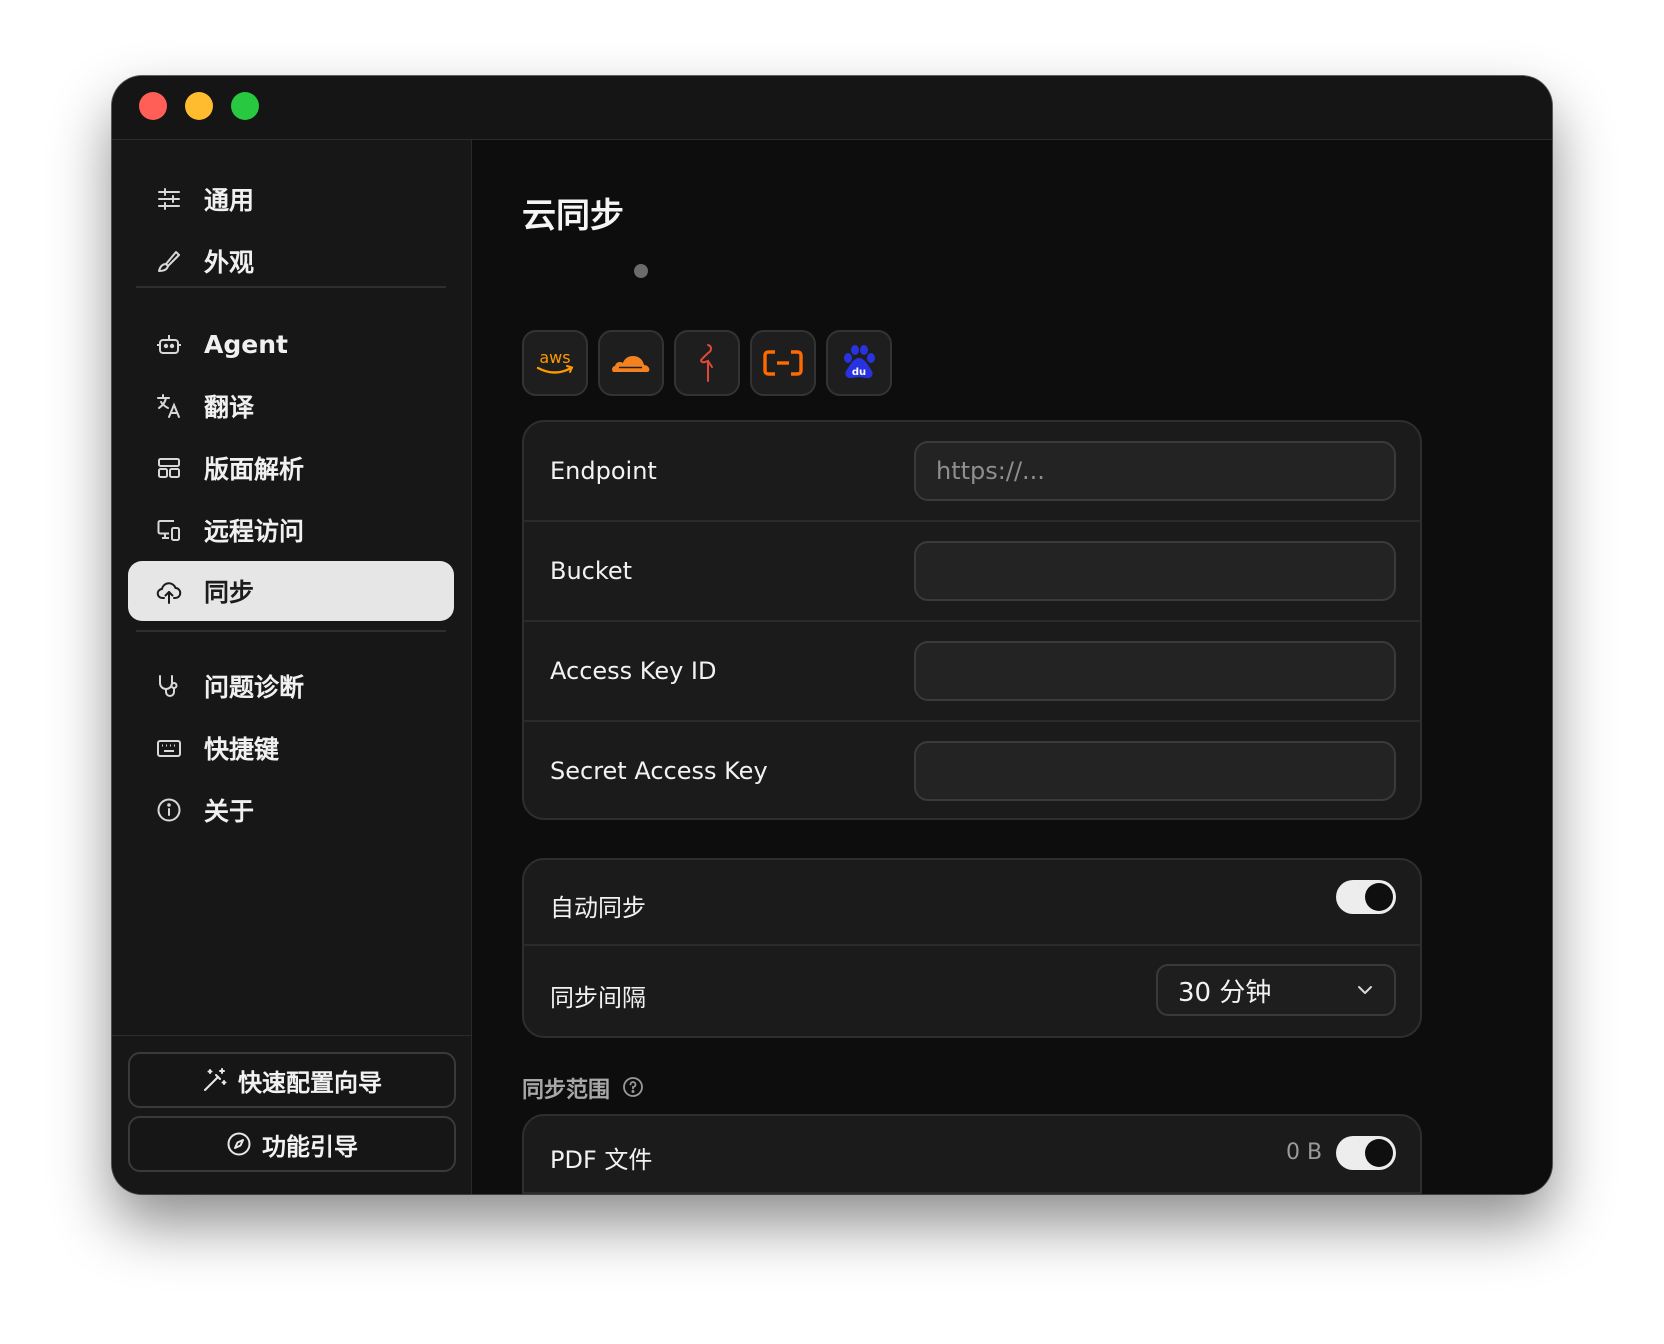 This screenshot has height=1344, width=1664. Describe the element at coordinates (169, 810) in the screenshot. I see `info-icon` at that location.